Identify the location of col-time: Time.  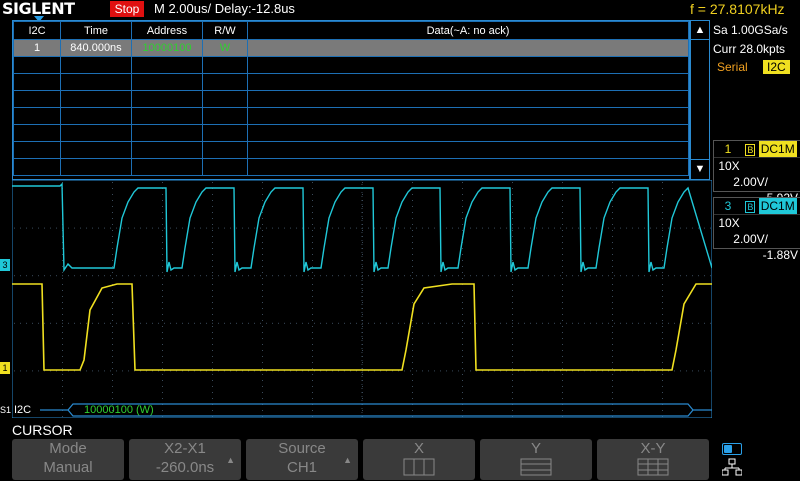
(96, 30).